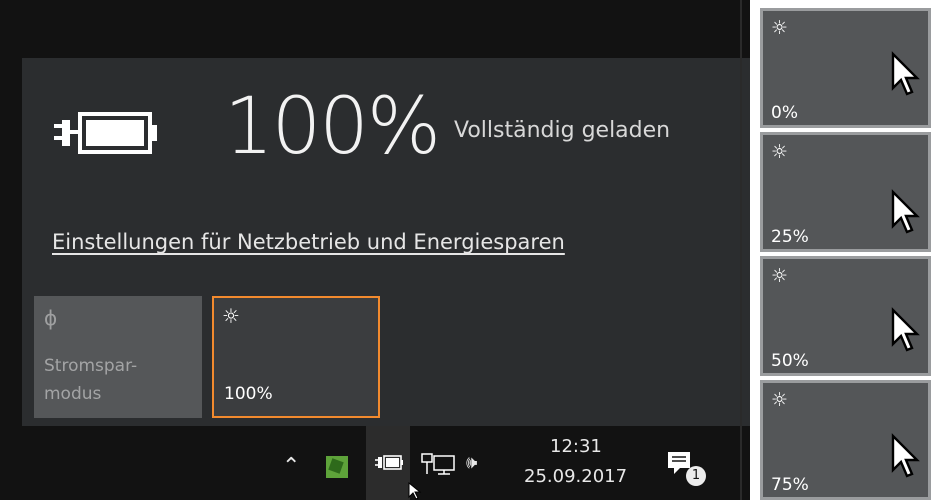 Image resolution: width=931 pixels, height=500 pixels. I want to click on battery-saver-tile: ϕ Stromspar- modus, so click(118, 357).